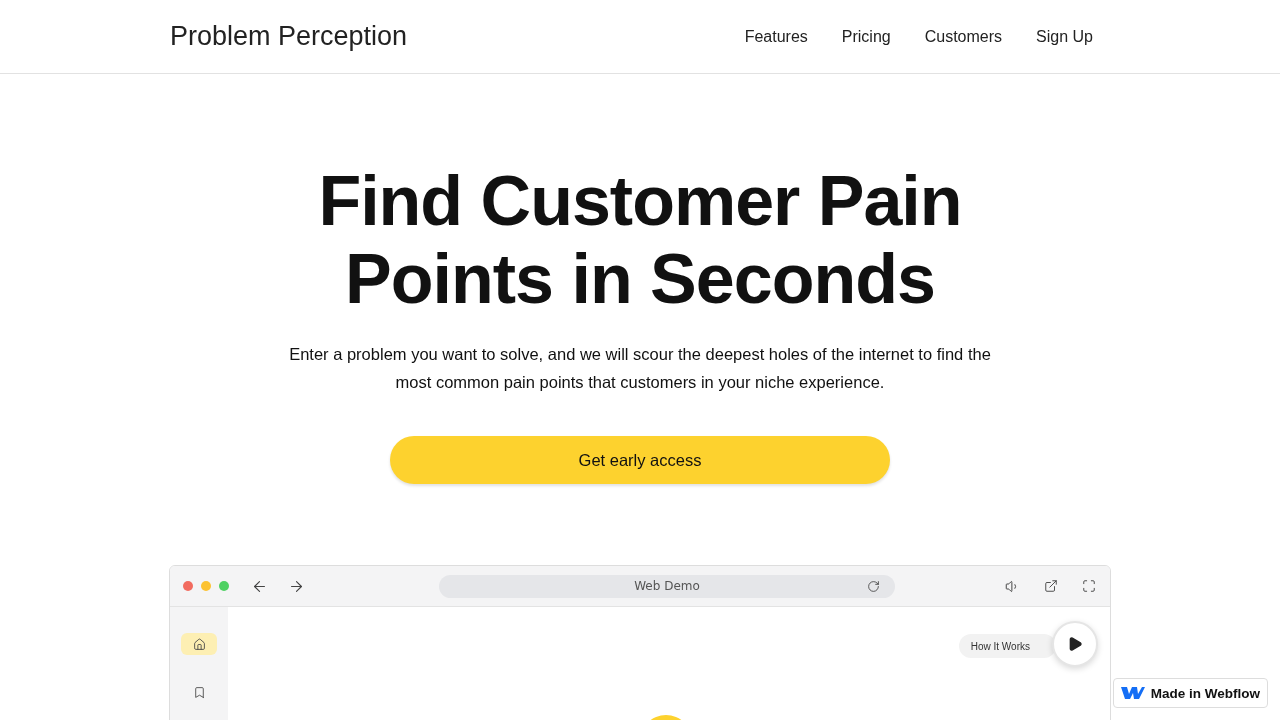 The height and width of the screenshot is (720, 1280). I want to click on badge-label: Made in Webflow, so click(1205, 693).